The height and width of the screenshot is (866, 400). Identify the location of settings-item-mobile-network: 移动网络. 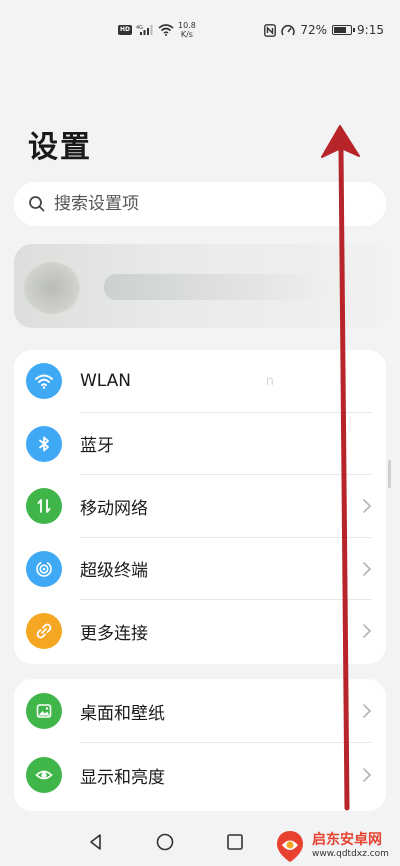
(200, 506).